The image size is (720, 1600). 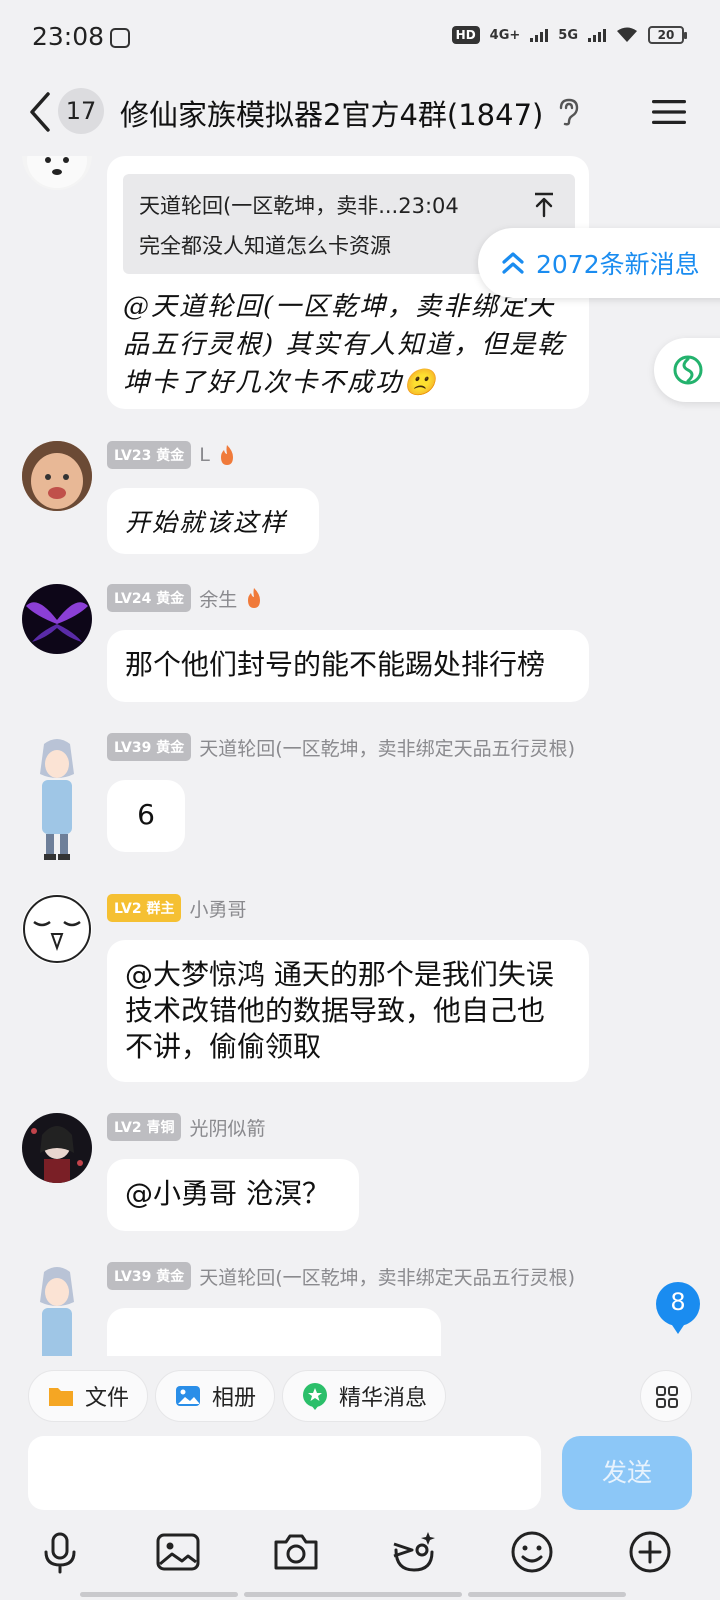 What do you see at coordinates (217, 908) in the screenshot?
I see `sender-nickname: 小勇哥` at bounding box center [217, 908].